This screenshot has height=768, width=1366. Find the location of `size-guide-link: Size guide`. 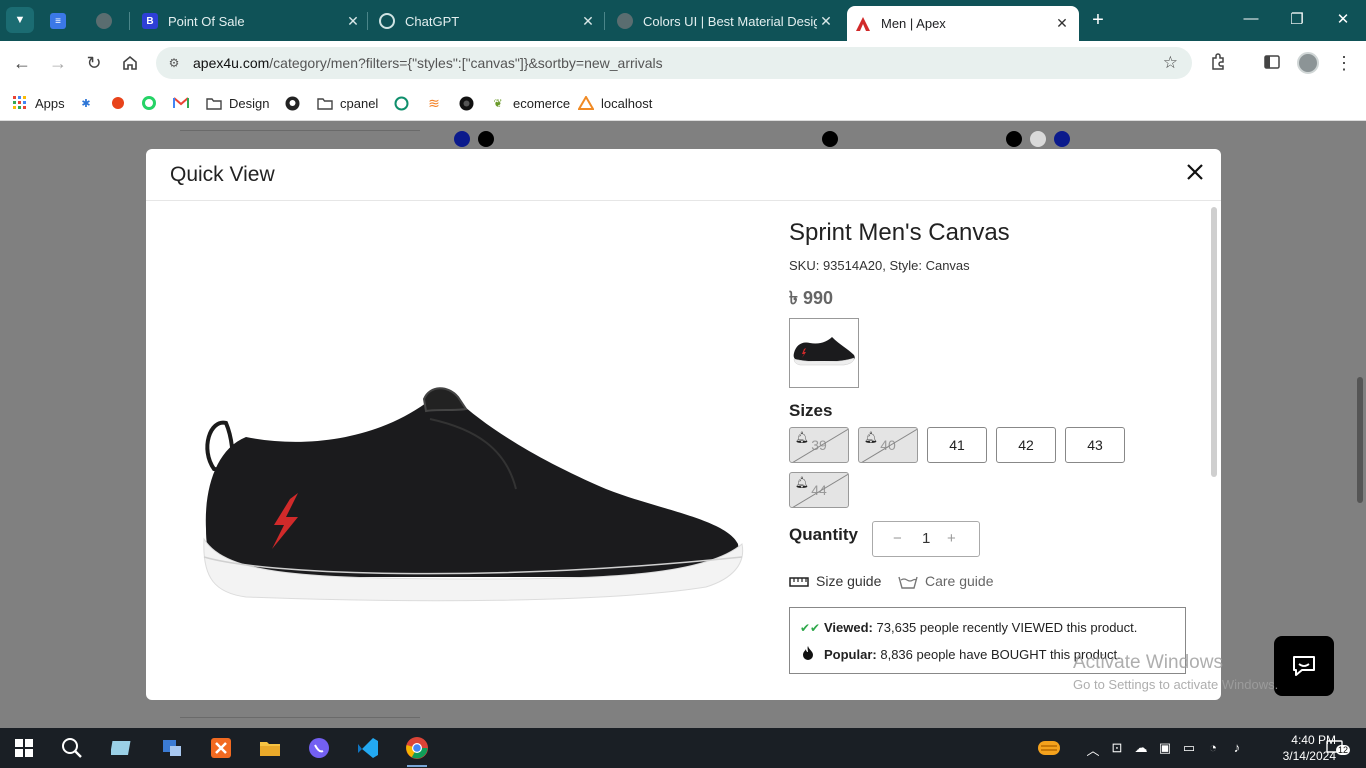

size-guide-link: Size guide is located at coordinates (835, 581).